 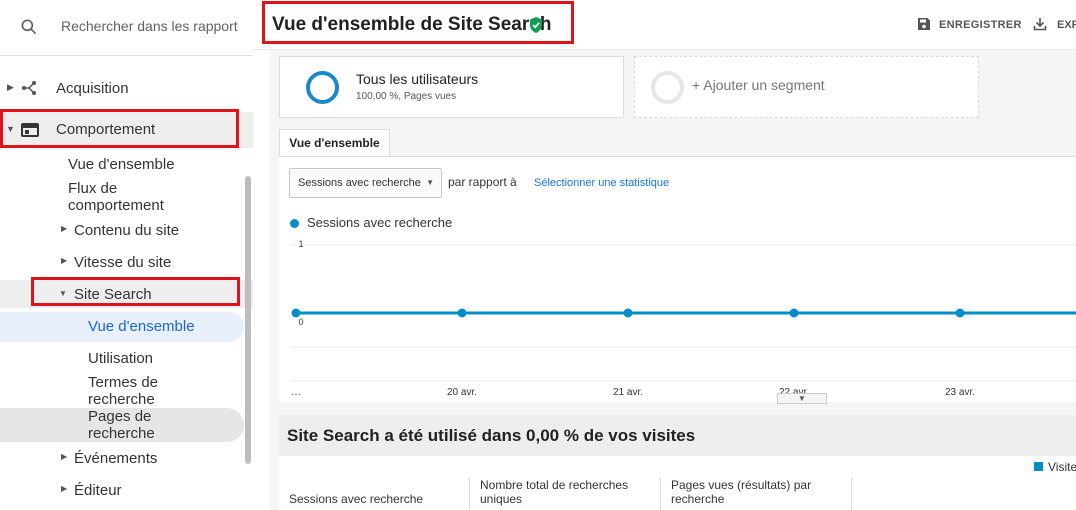 I want to click on x-tick-label: 23 avr., so click(x=960, y=392).